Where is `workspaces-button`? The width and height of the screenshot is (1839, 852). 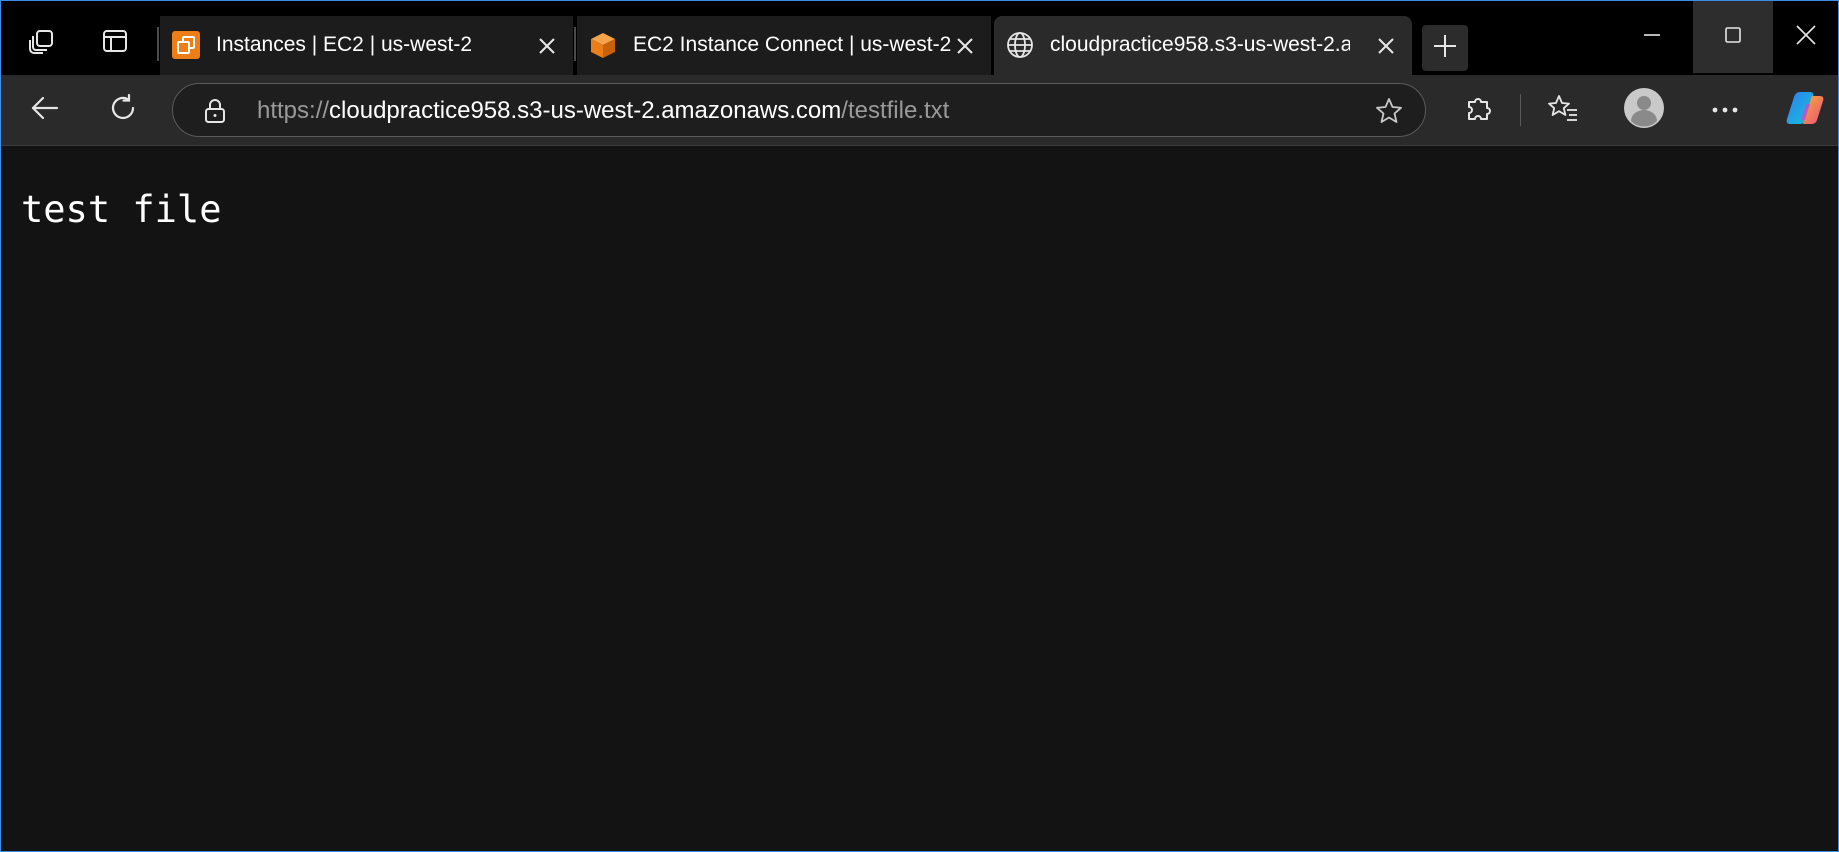 workspaces-button is located at coordinates (42, 43).